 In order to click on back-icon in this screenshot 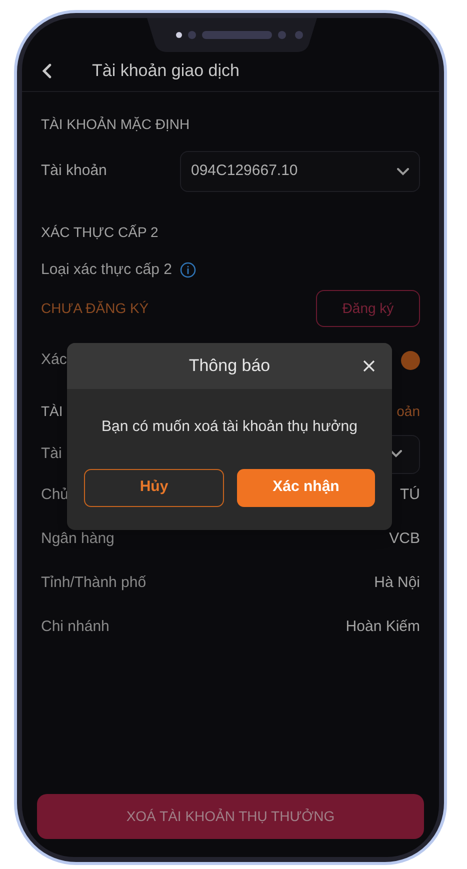, I will do `click(47, 71)`.